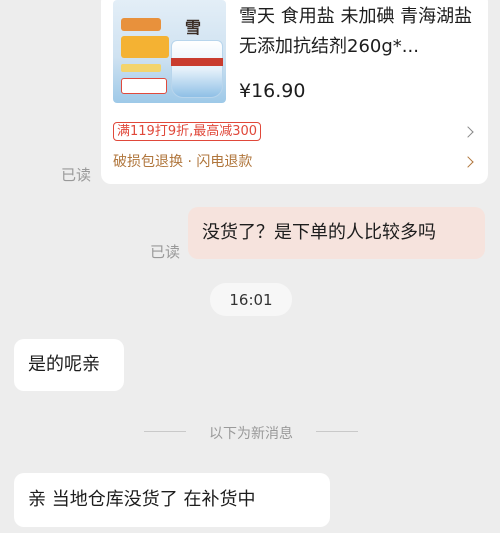 The image size is (500, 533). I want to click on message-text: 没货了？是下单的人比较多吗, so click(319, 232).